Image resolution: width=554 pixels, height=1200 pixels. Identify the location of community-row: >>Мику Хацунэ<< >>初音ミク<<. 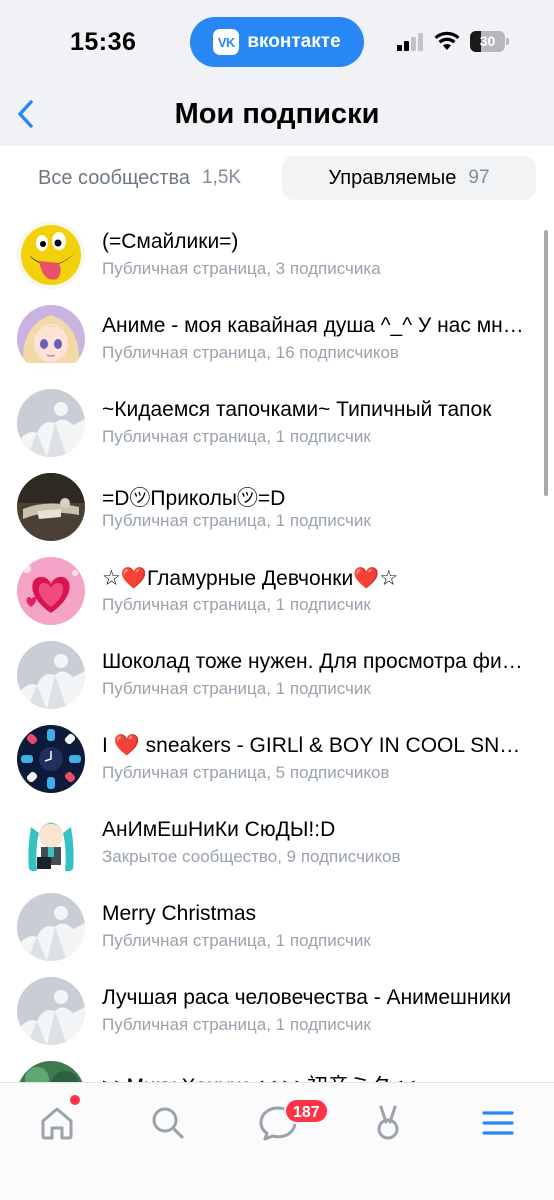
(277, 1065).